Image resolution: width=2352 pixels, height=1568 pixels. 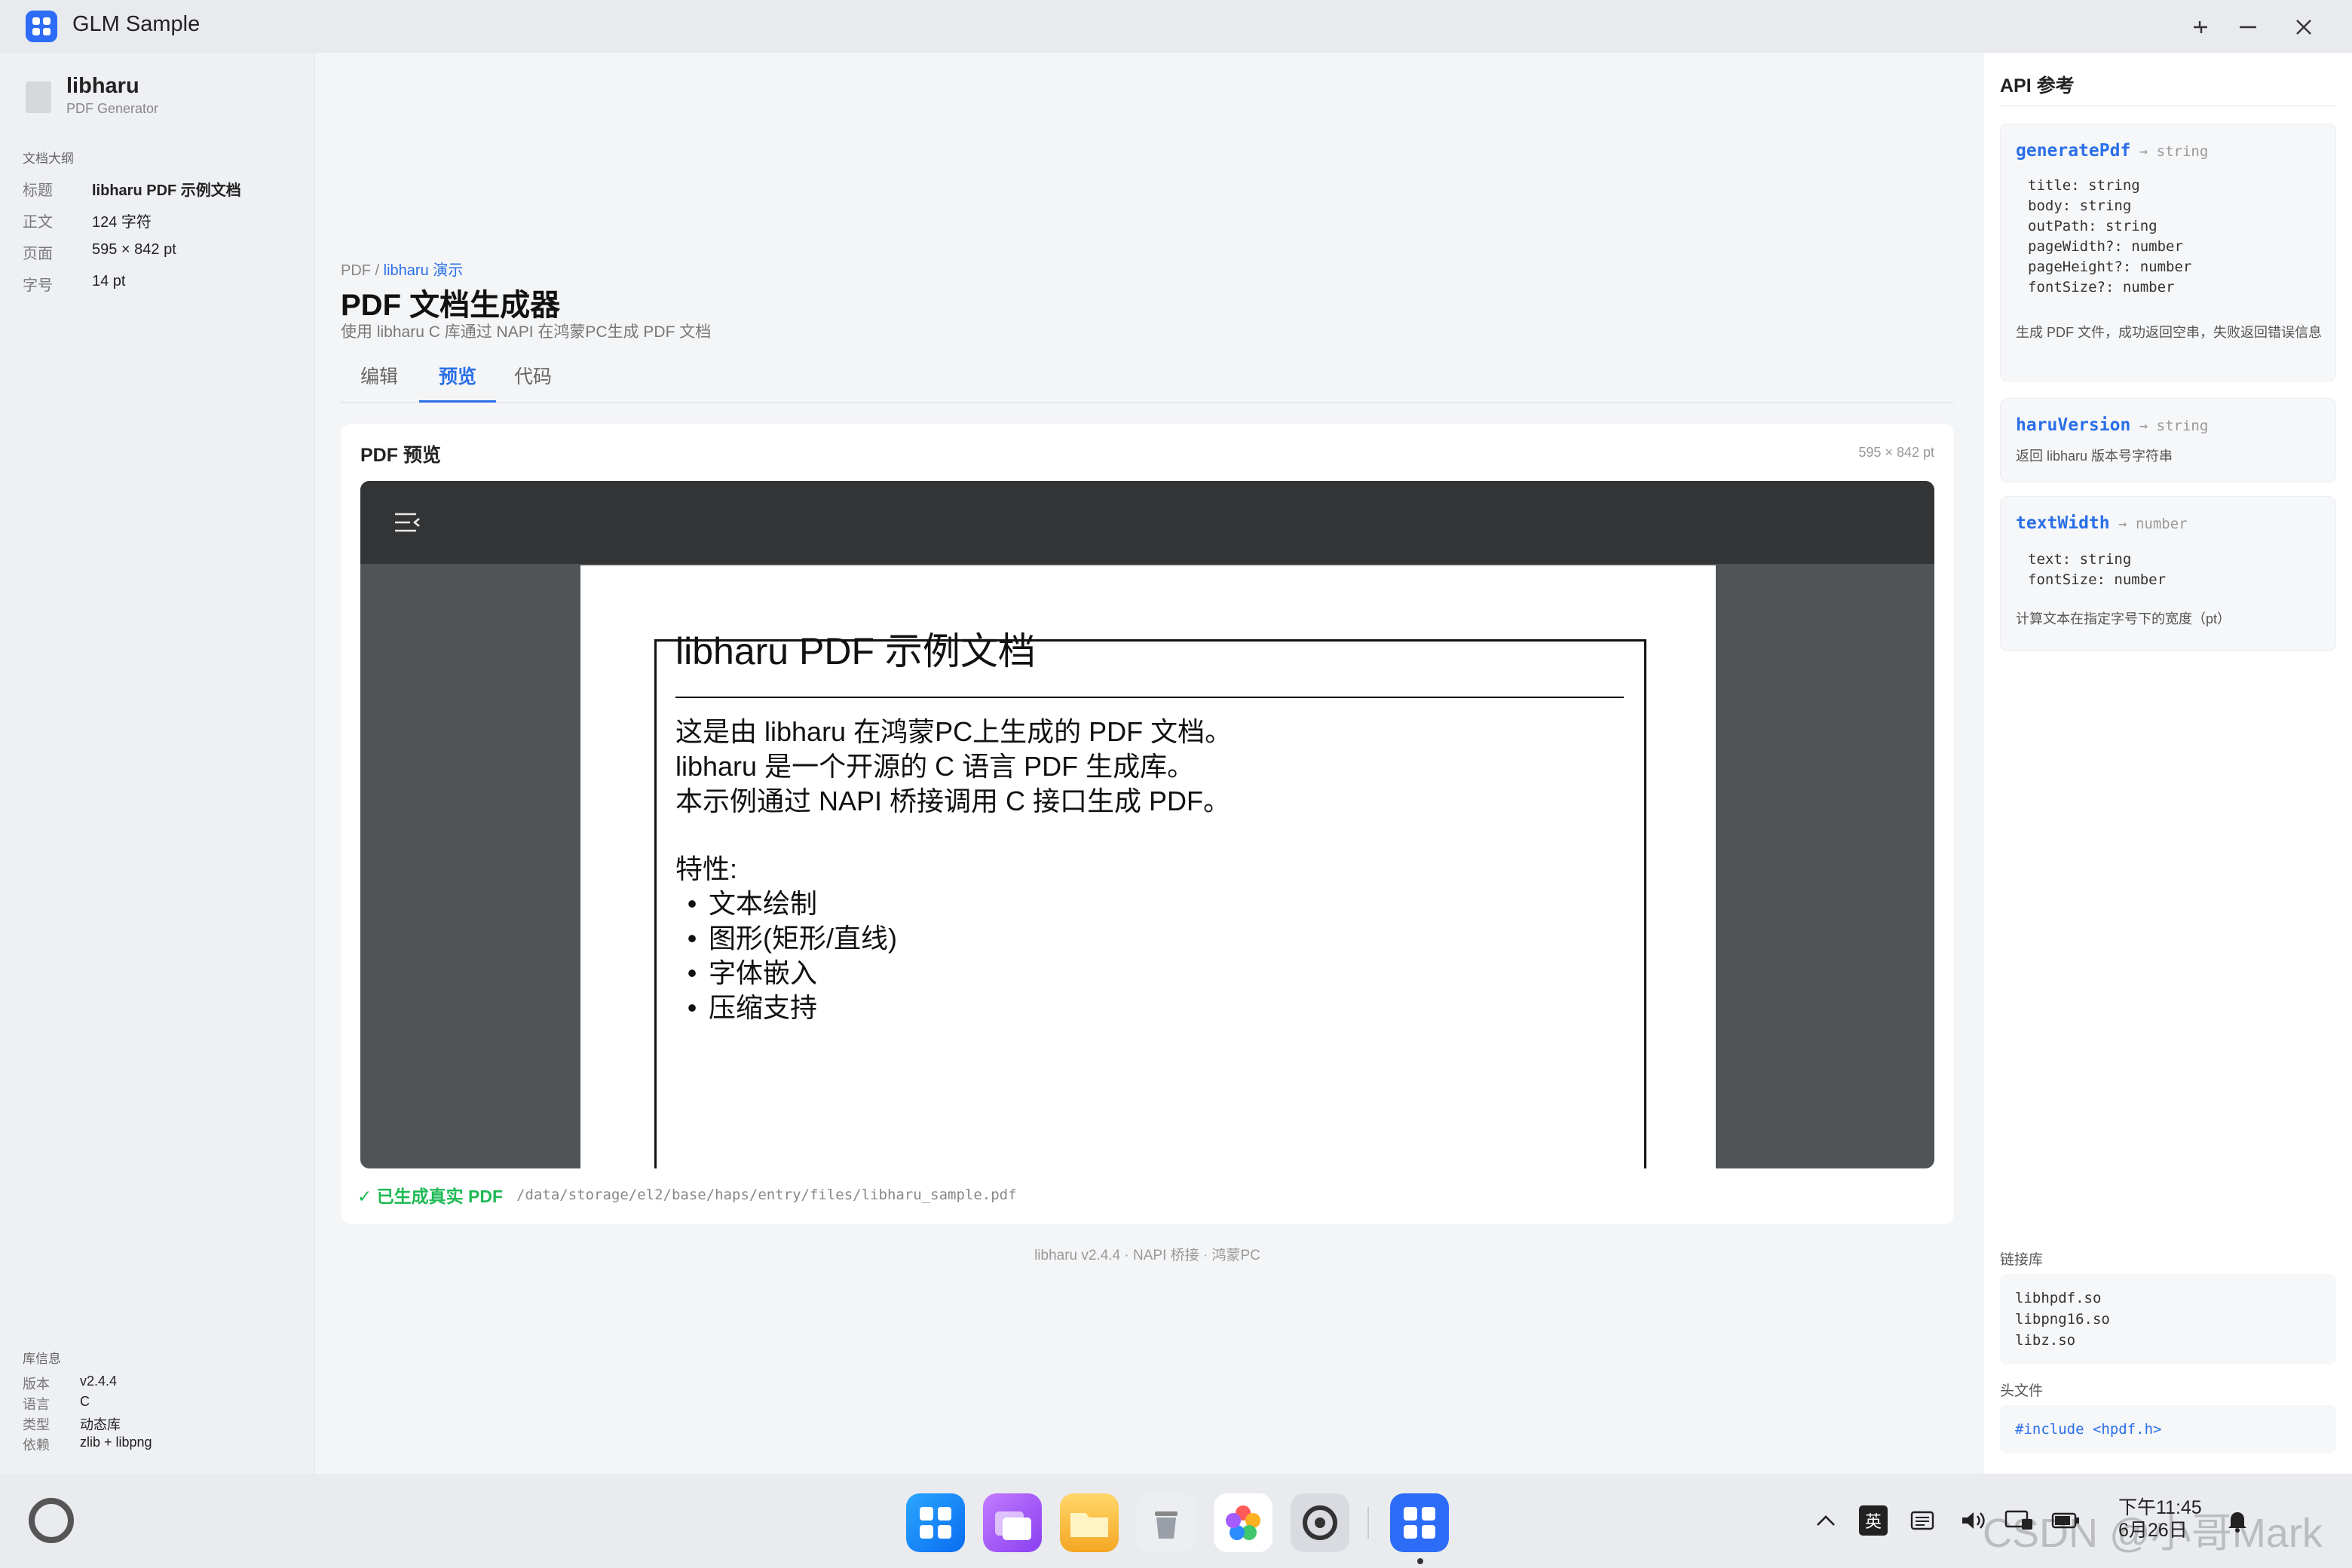 What do you see at coordinates (2093, 226) in the screenshot?
I see `param: outPath: string` at bounding box center [2093, 226].